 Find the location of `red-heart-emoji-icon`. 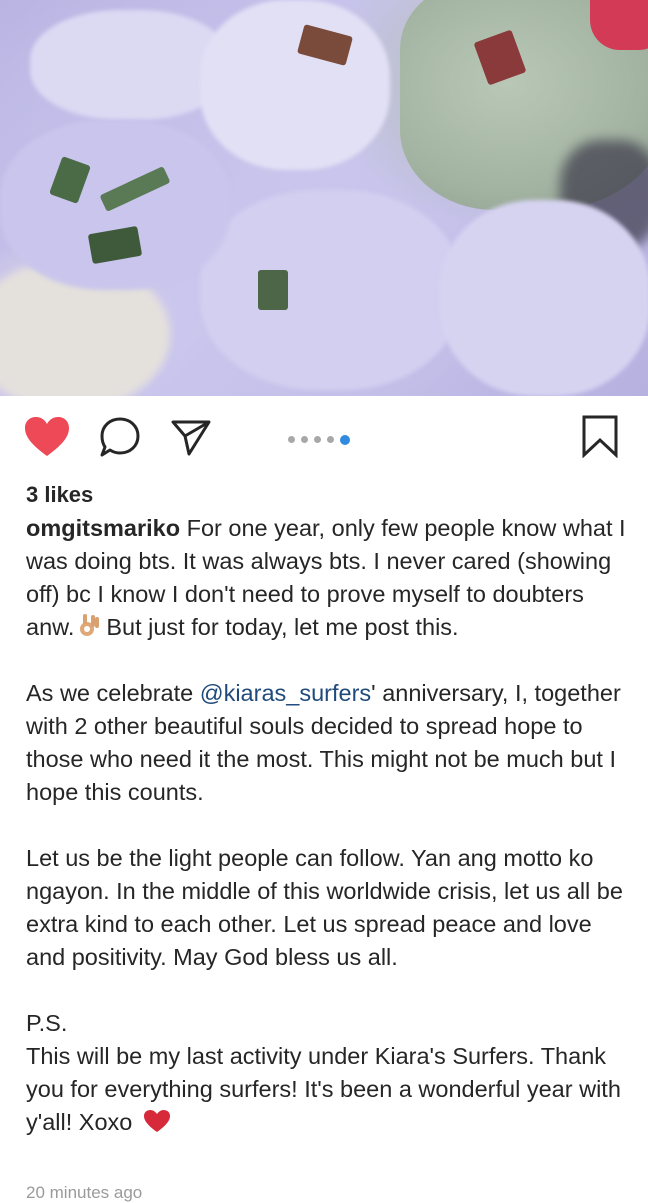

red-heart-emoji-icon is located at coordinates (156, 1121).